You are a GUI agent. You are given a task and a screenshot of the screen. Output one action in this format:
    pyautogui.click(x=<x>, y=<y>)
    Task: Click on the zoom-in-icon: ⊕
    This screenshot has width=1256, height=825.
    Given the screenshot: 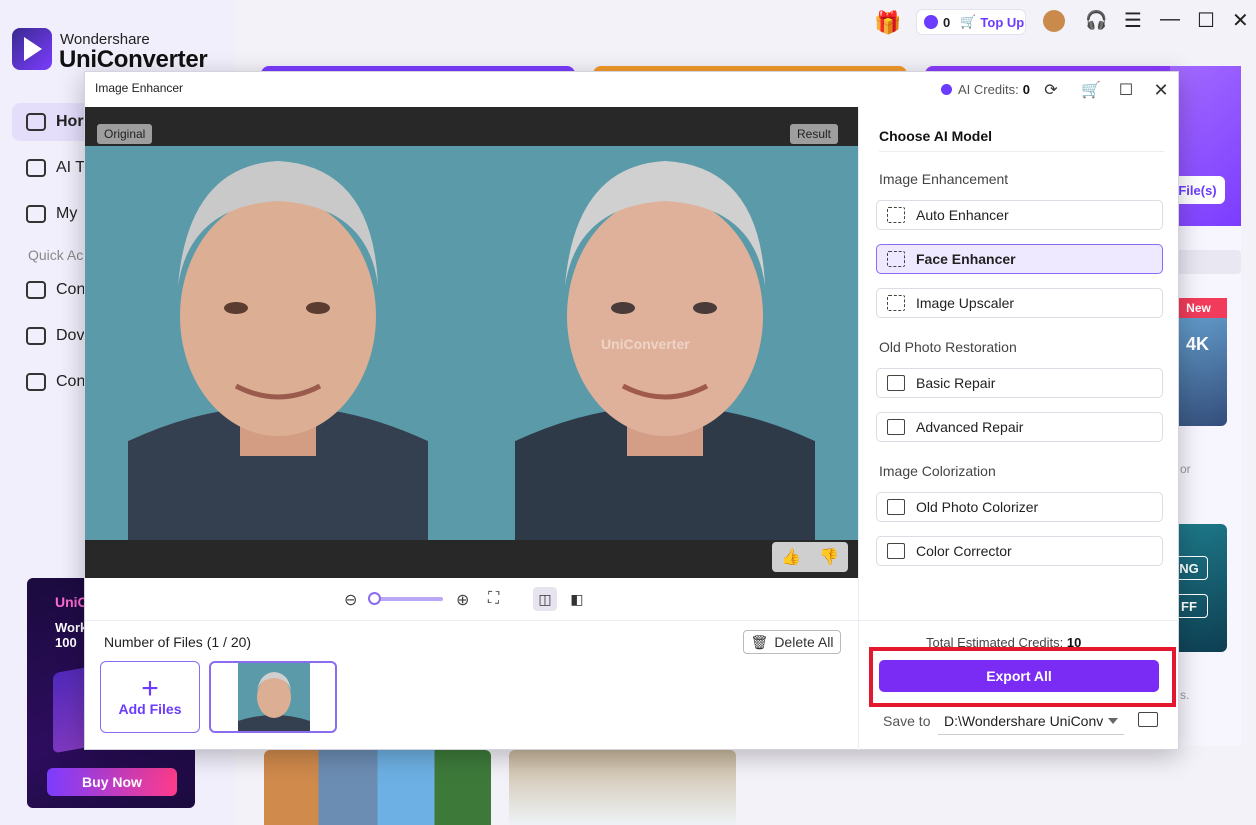 What is the action you would take?
    pyautogui.click(x=462, y=600)
    